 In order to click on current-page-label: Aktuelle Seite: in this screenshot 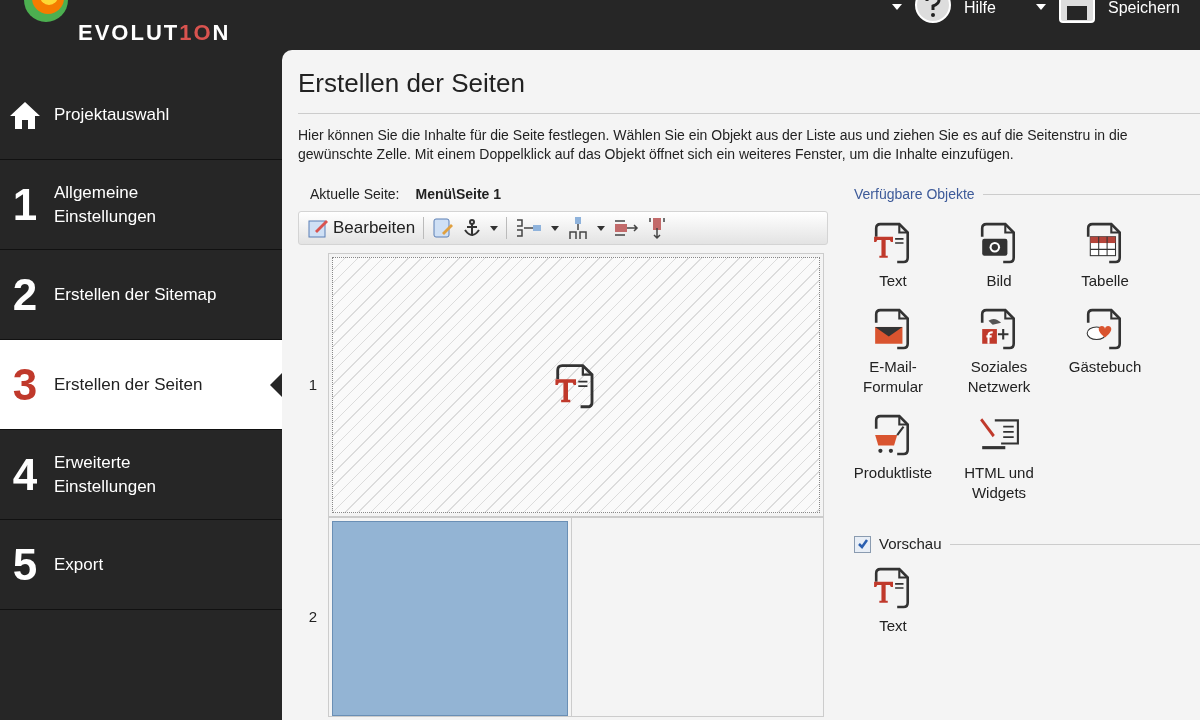, I will do `click(355, 194)`.